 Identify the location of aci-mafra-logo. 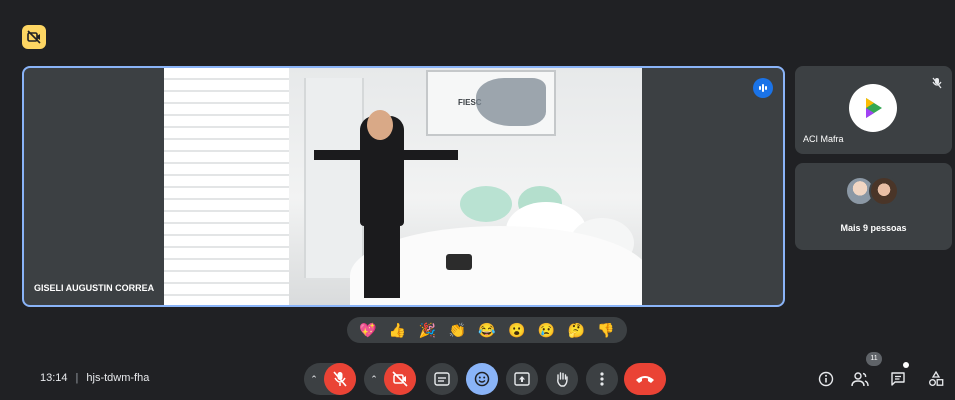
(873, 108).